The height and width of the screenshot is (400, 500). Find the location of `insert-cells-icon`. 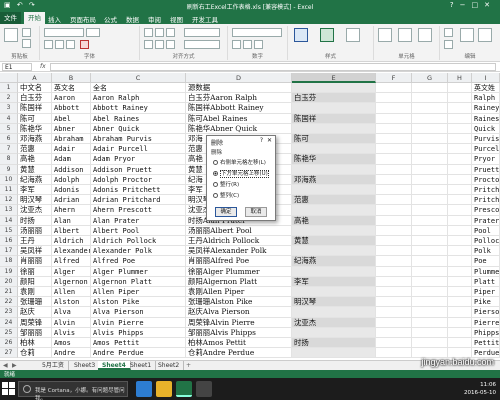

insert-cells-icon is located at coordinates (385, 35).